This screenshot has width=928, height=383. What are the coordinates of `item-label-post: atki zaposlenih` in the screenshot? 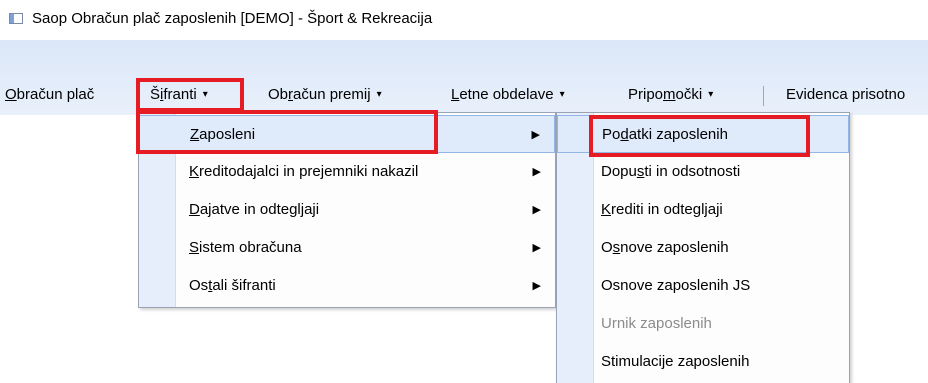 It's located at (678, 134).